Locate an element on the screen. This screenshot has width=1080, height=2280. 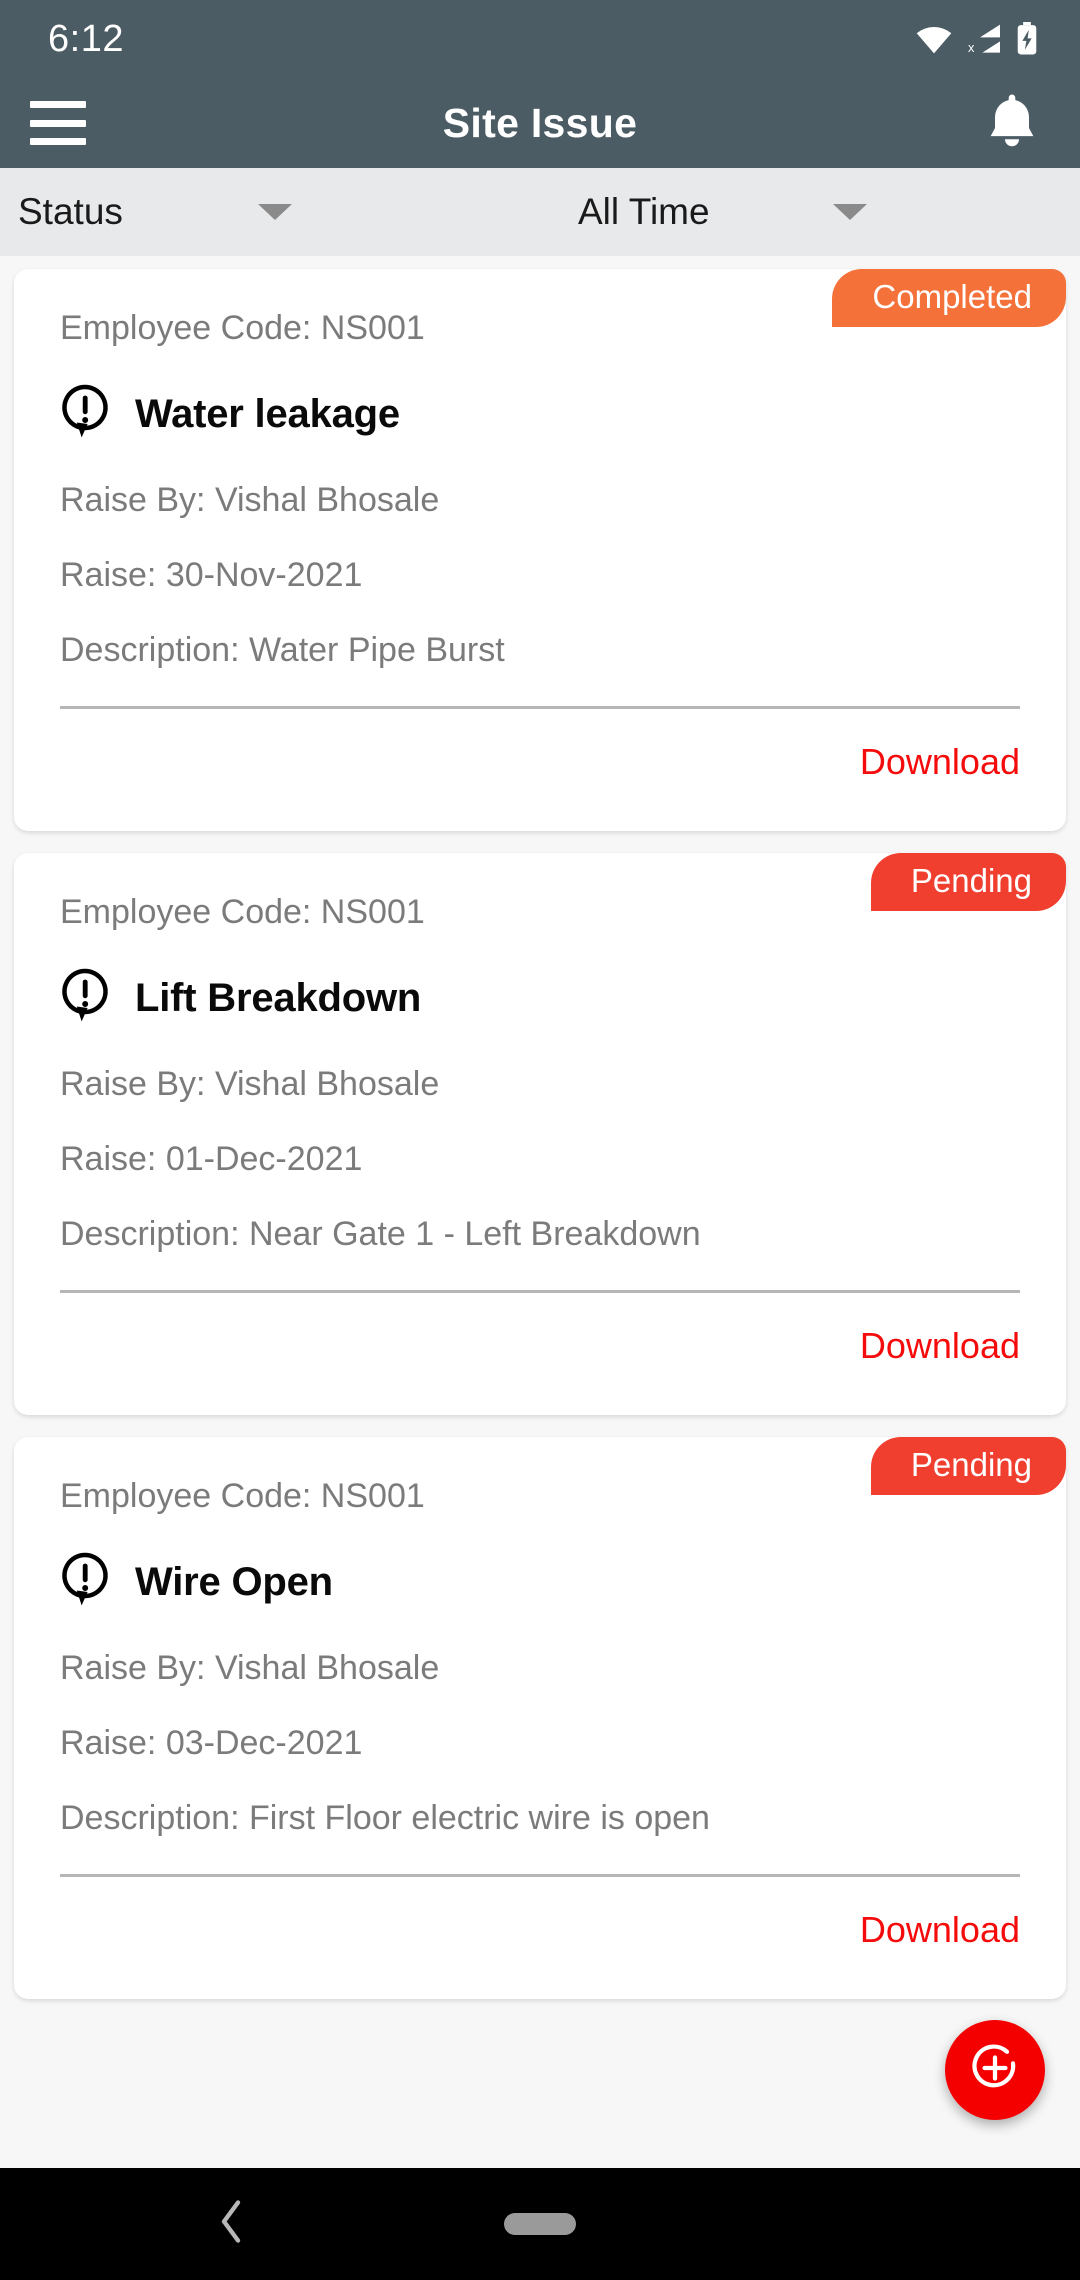
raise-date: Raise: 01-Dec-2021 is located at coordinates (211, 1159).